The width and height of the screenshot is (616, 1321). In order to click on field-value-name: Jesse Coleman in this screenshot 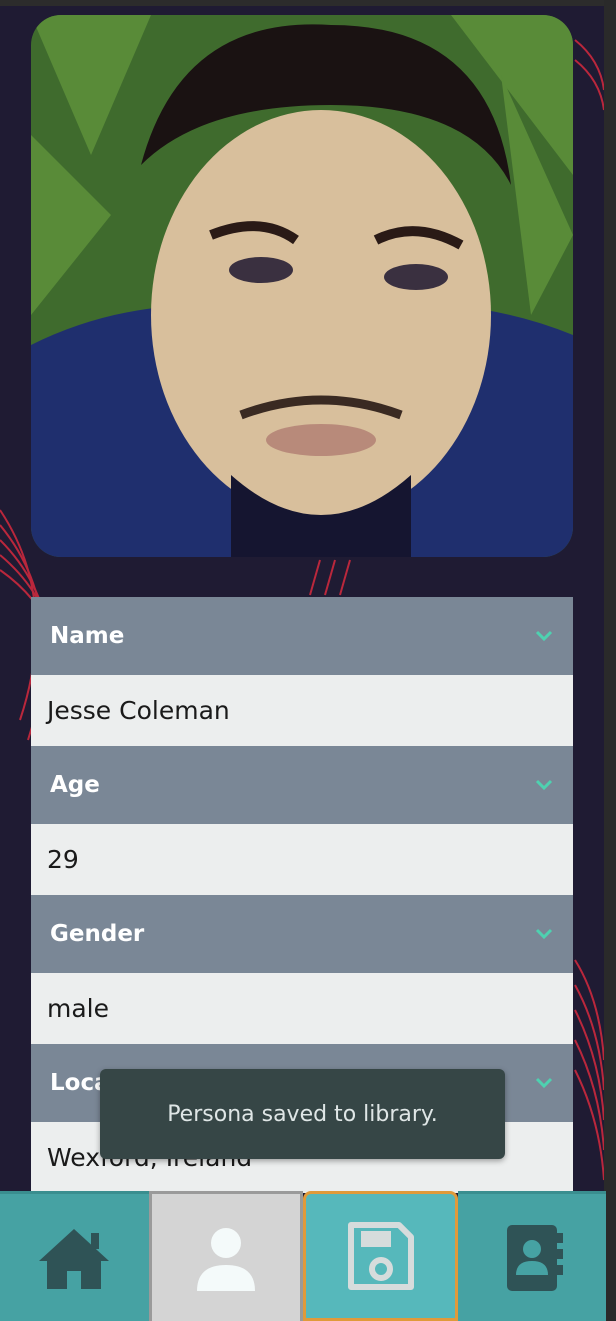, I will do `click(302, 710)`.